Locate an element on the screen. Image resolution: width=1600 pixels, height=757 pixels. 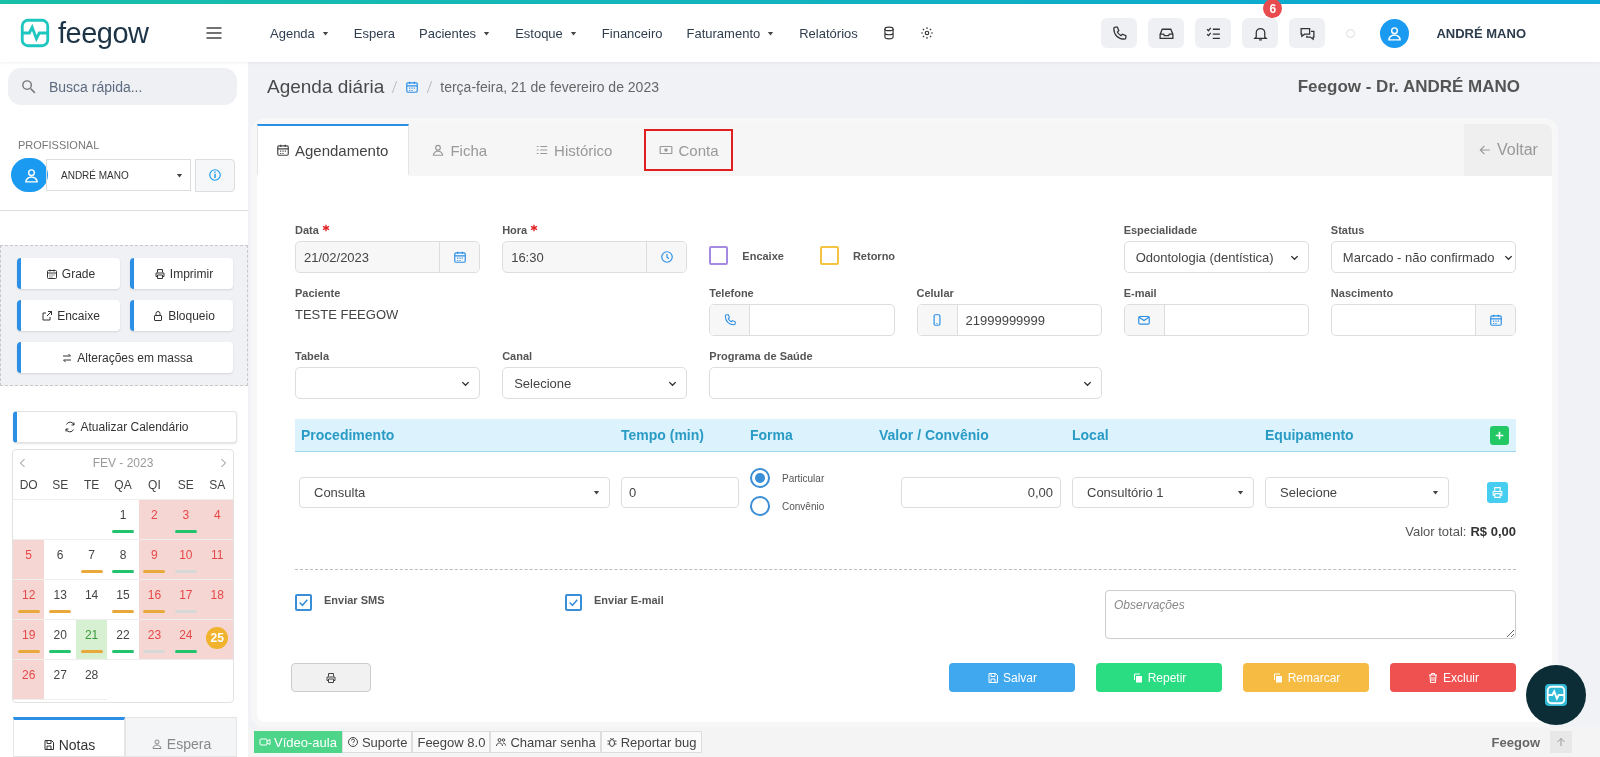
info-button is located at coordinates (215, 175).